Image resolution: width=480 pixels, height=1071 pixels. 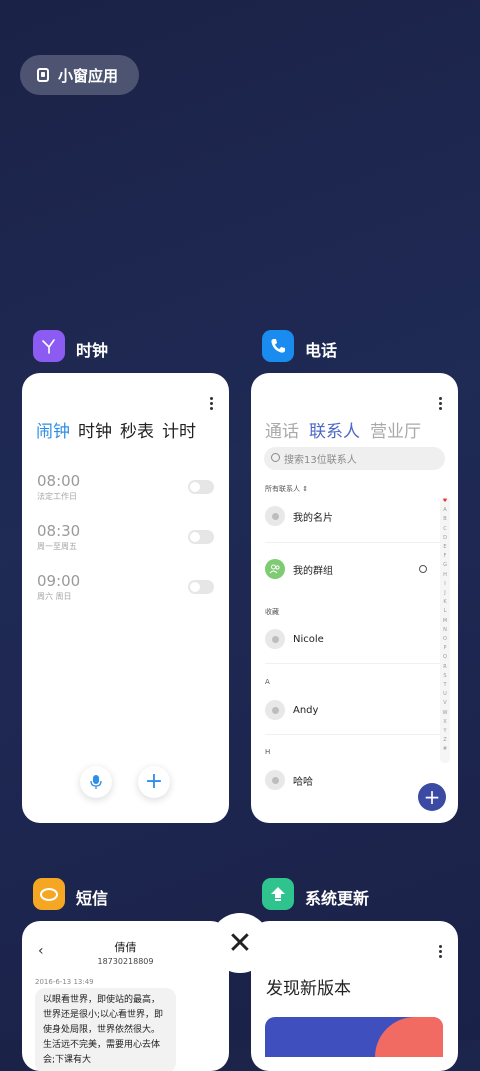 I want to click on clock-tabs: 闹钟 时钟 秒表 计时, so click(x=116, y=429).